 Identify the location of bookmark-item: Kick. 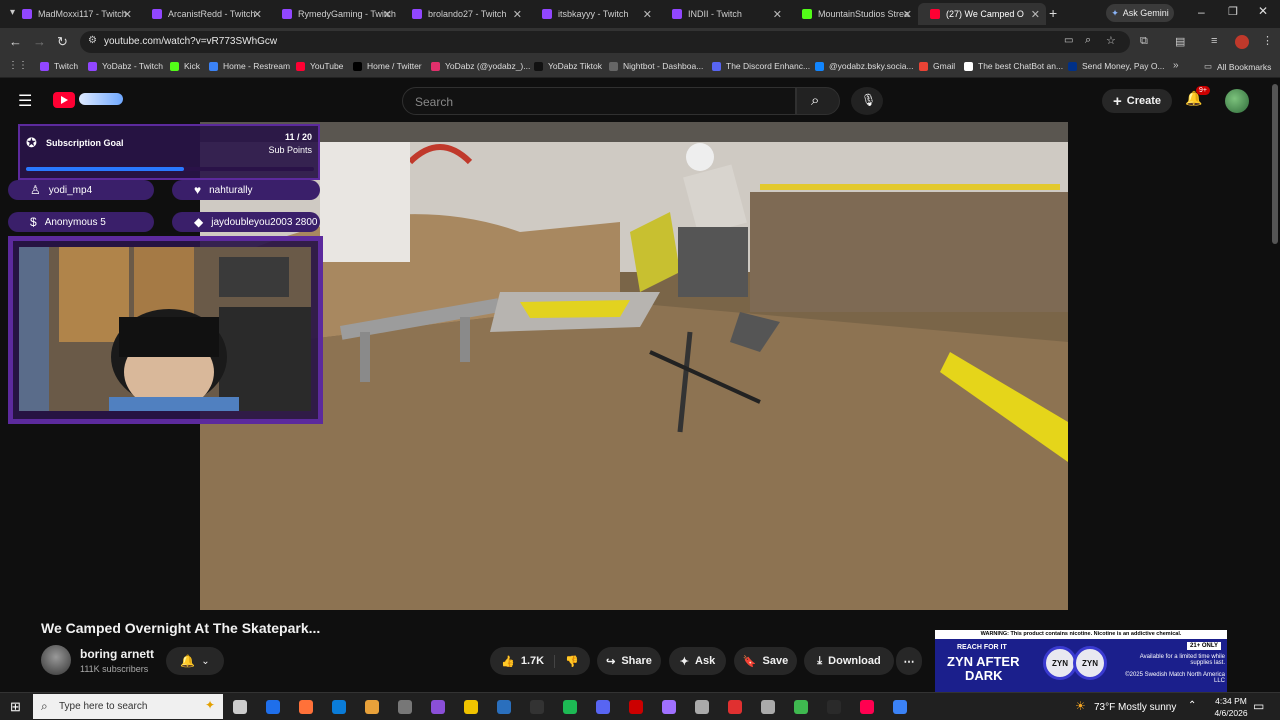
(185, 66).